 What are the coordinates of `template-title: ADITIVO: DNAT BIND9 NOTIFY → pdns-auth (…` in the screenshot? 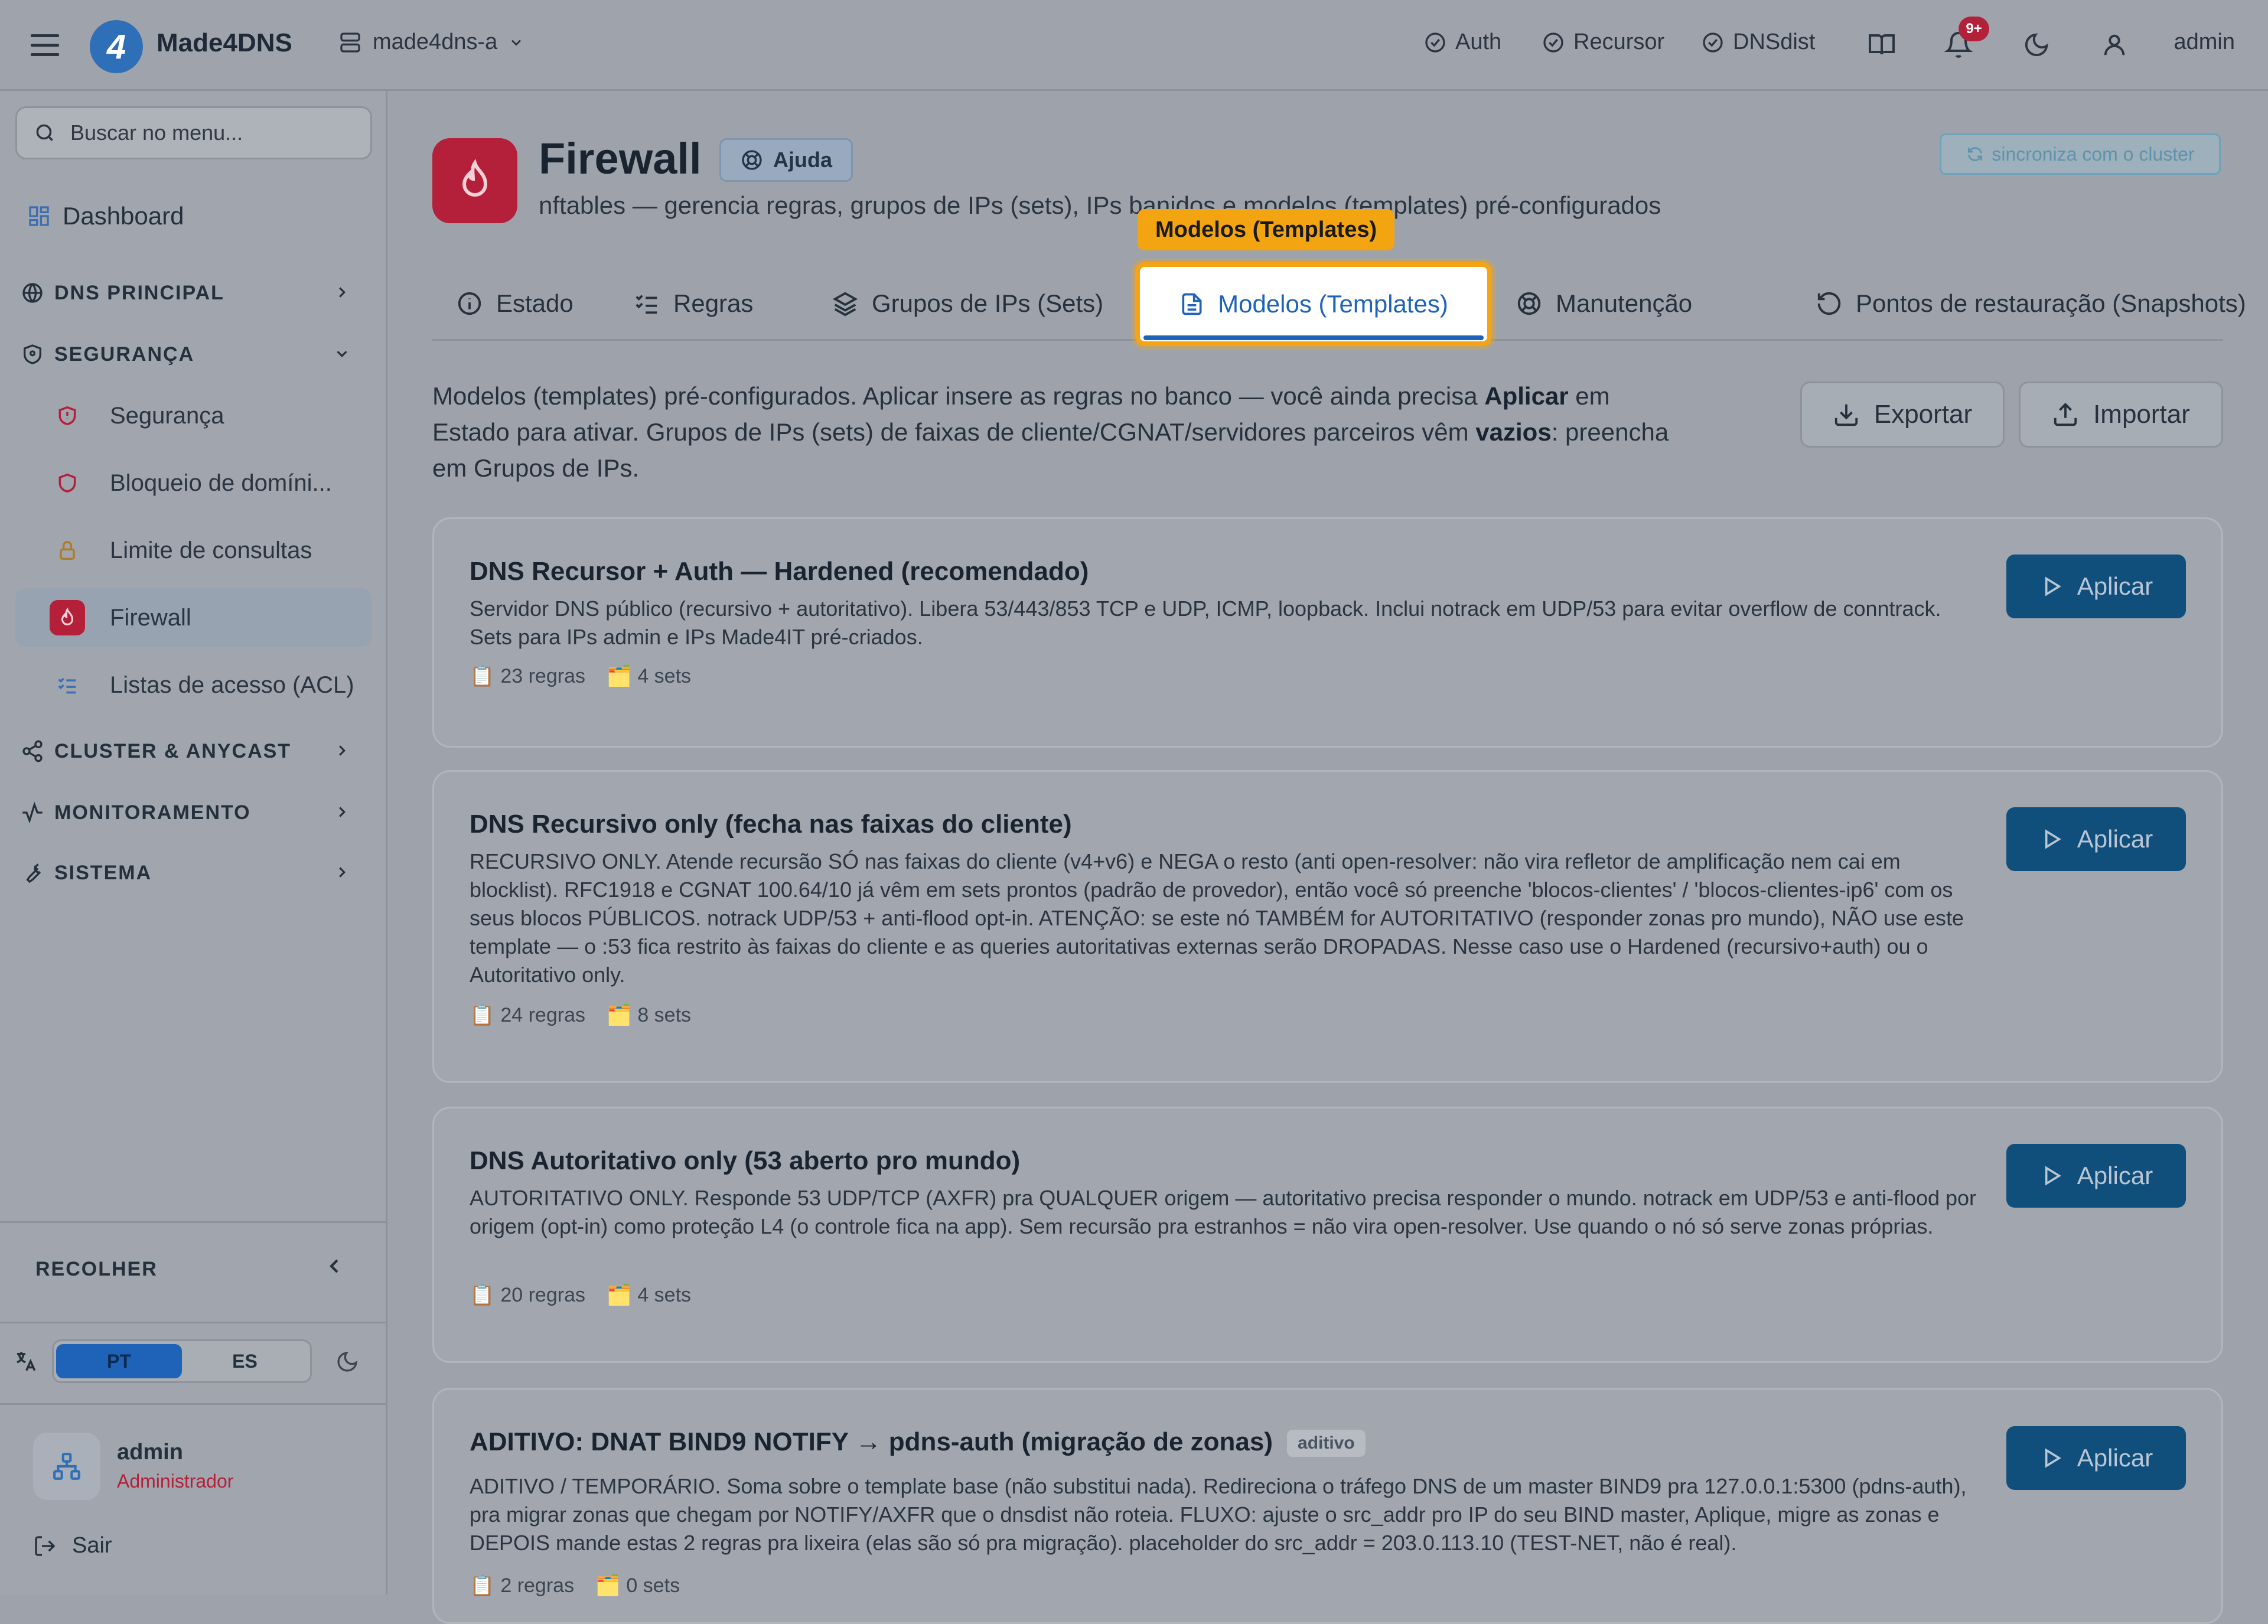 It's located at (918, 1442).